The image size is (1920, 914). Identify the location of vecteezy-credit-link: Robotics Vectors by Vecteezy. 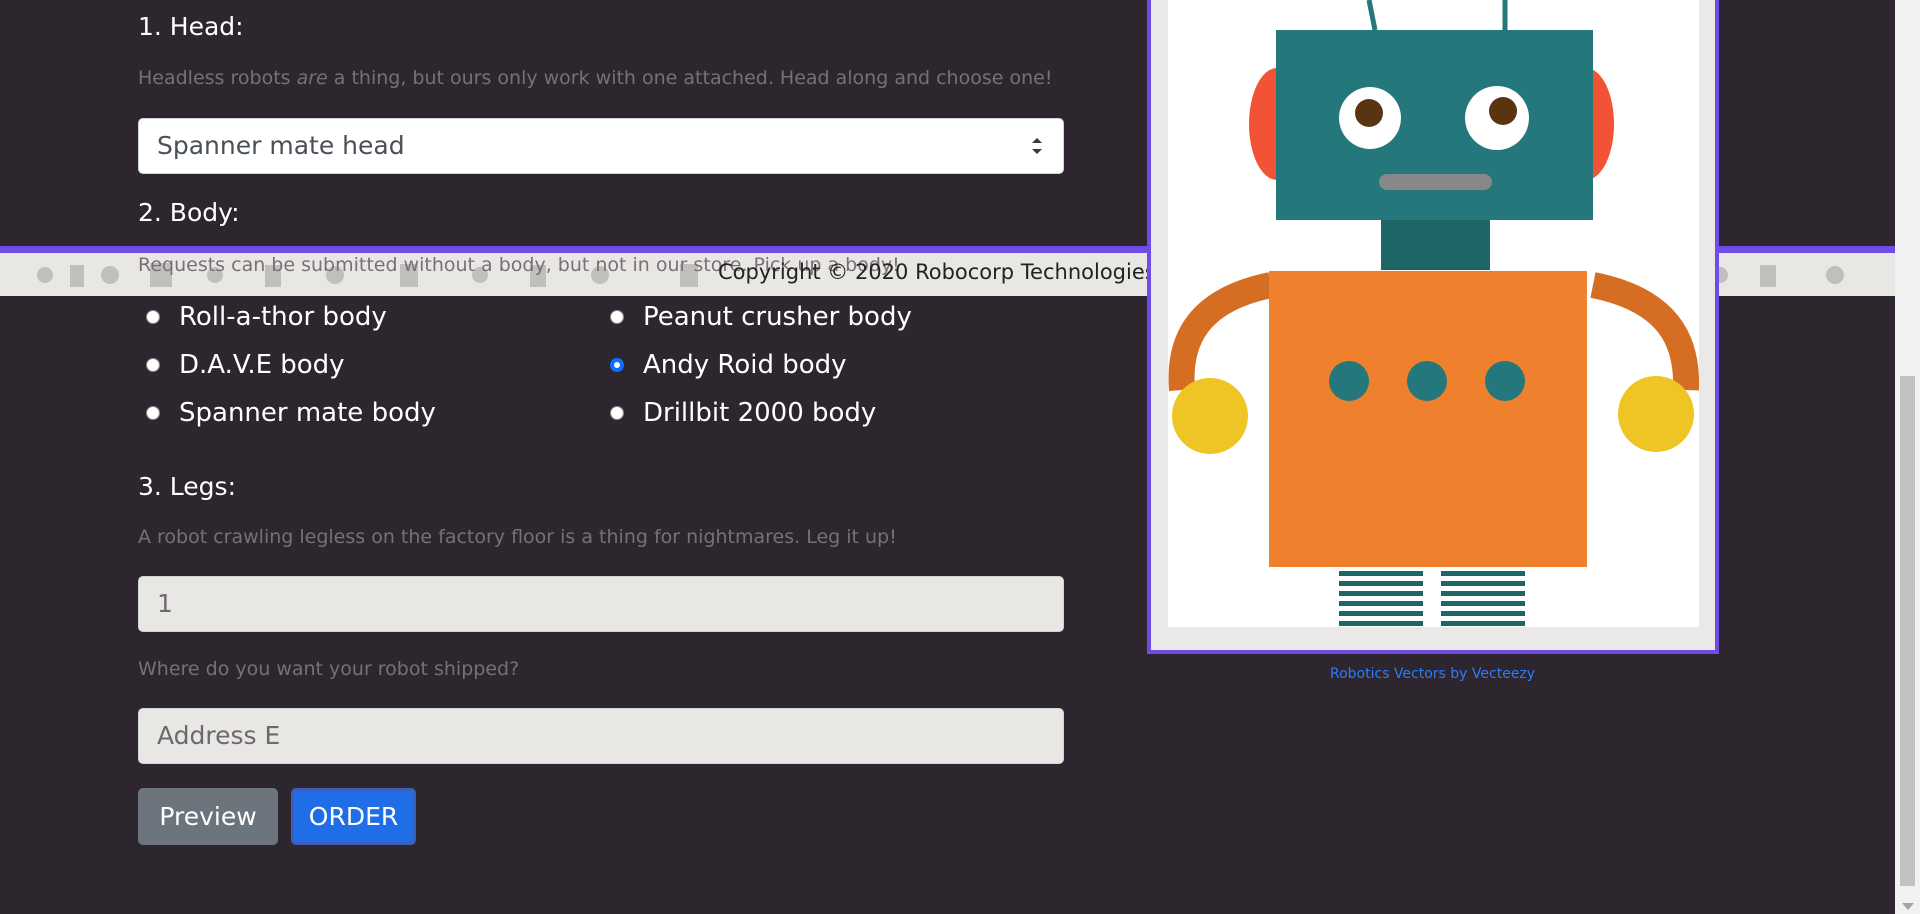
(1432, 674).